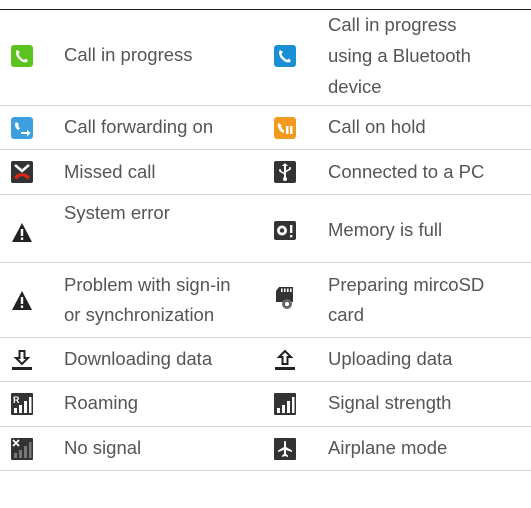 The height and width of the screenshot is (508, 531). What do you see at coordinates (22, 172) in the screenshot?
I see `missed-call-icon` at bounding box center [22, 172].